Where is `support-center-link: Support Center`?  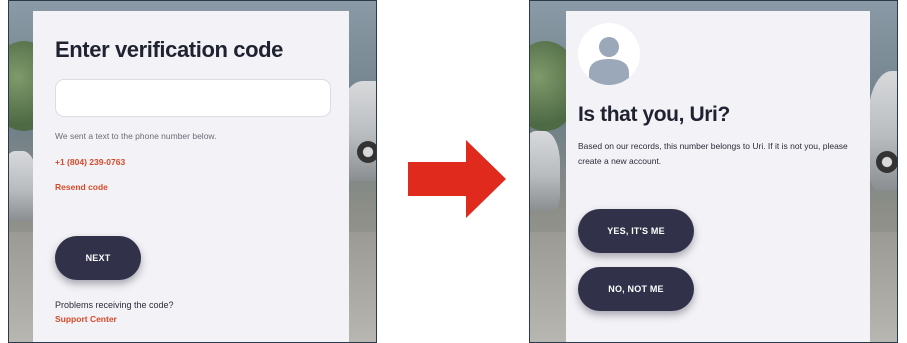 support-center-link: Support Center is located at coordinates (191, 319).